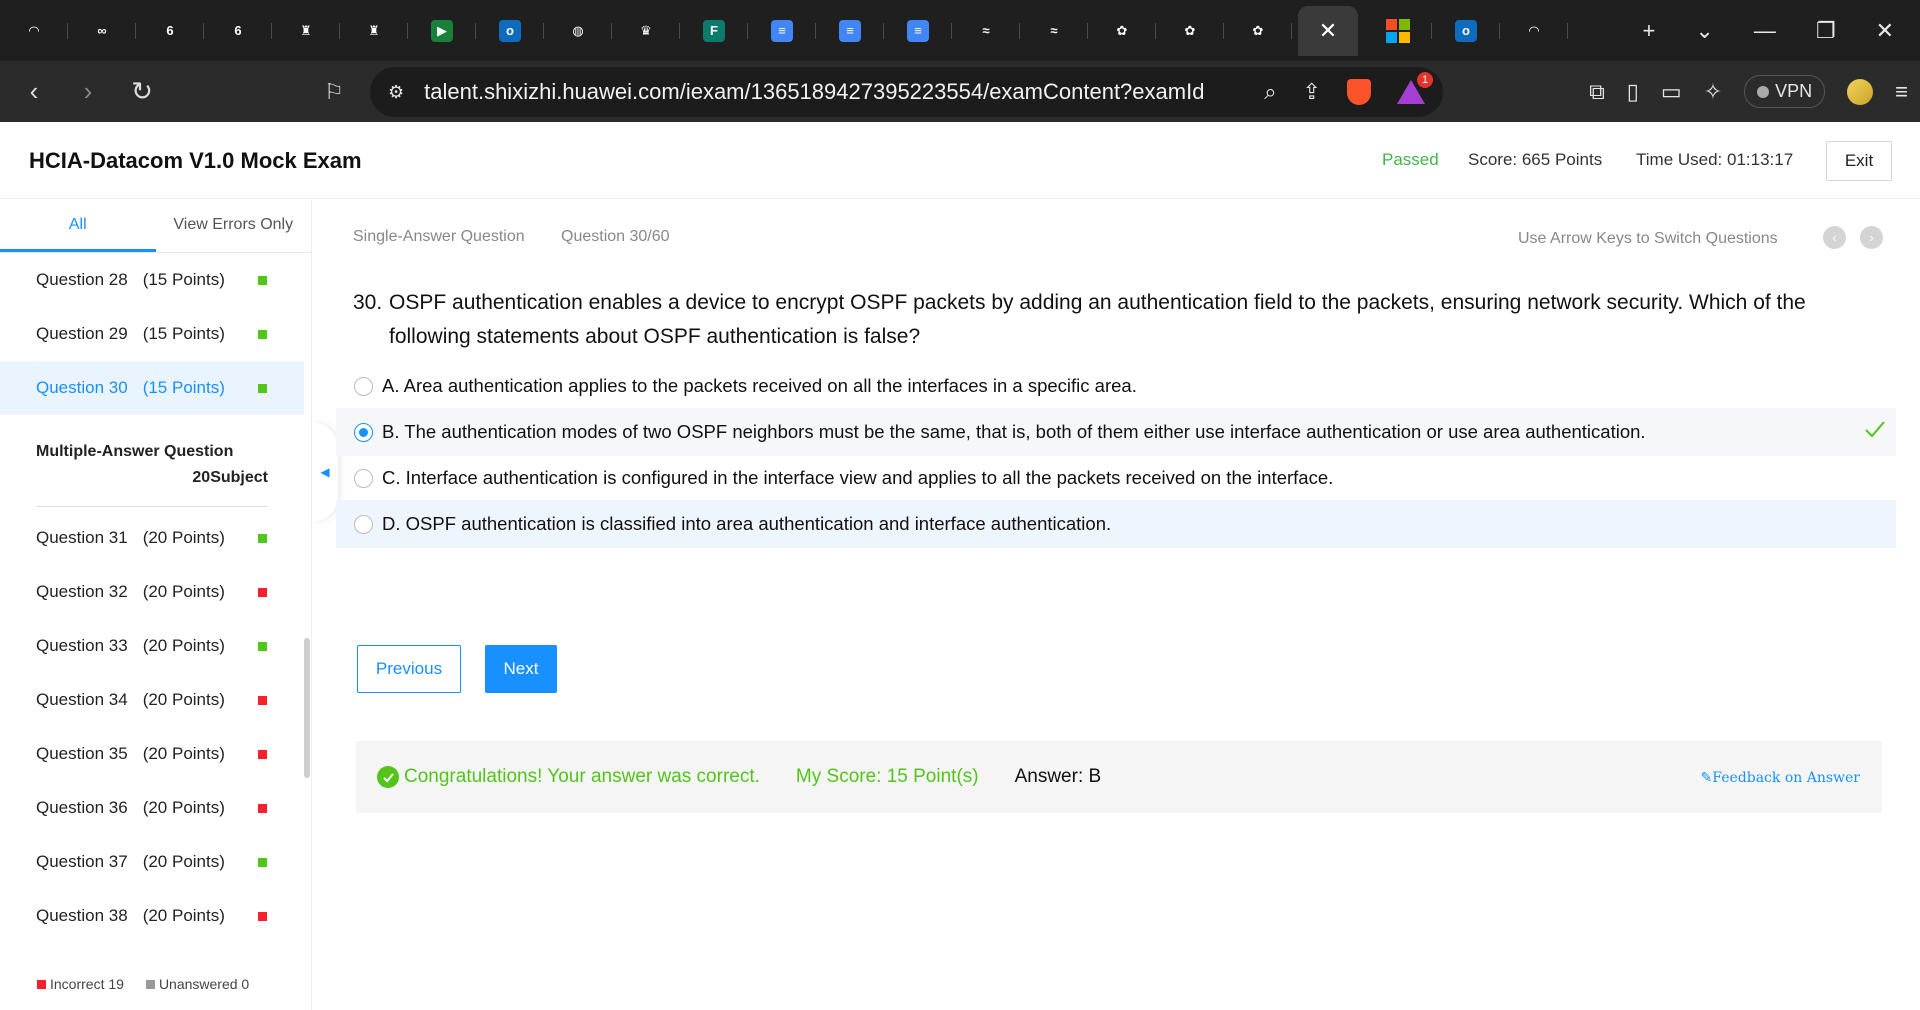  Describe the element at coordinates (409, 669) in the screenshot. I see `previous-button: Previous` at that location.